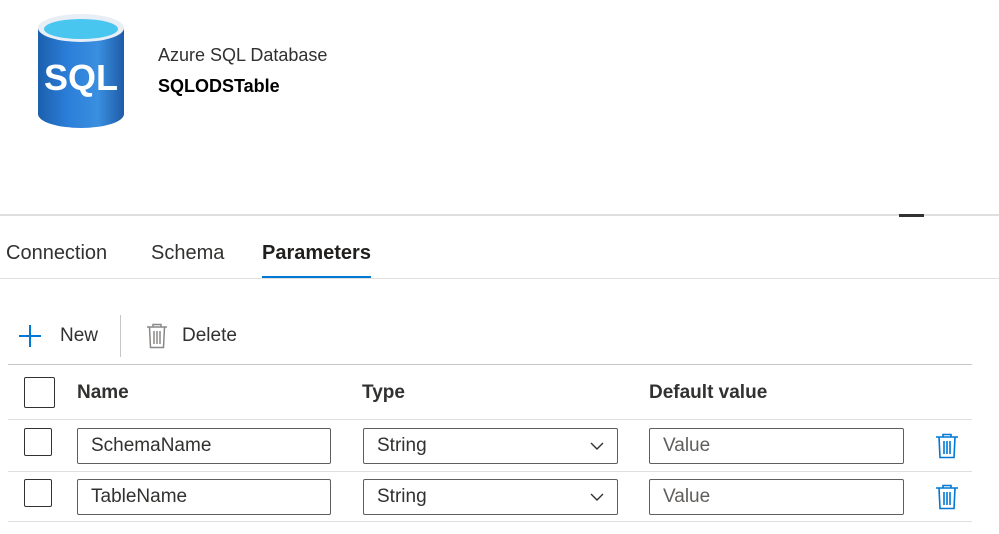 The height and width of the screenshot is (534, 999). I want to click on plus-icon, so click(30, 336).